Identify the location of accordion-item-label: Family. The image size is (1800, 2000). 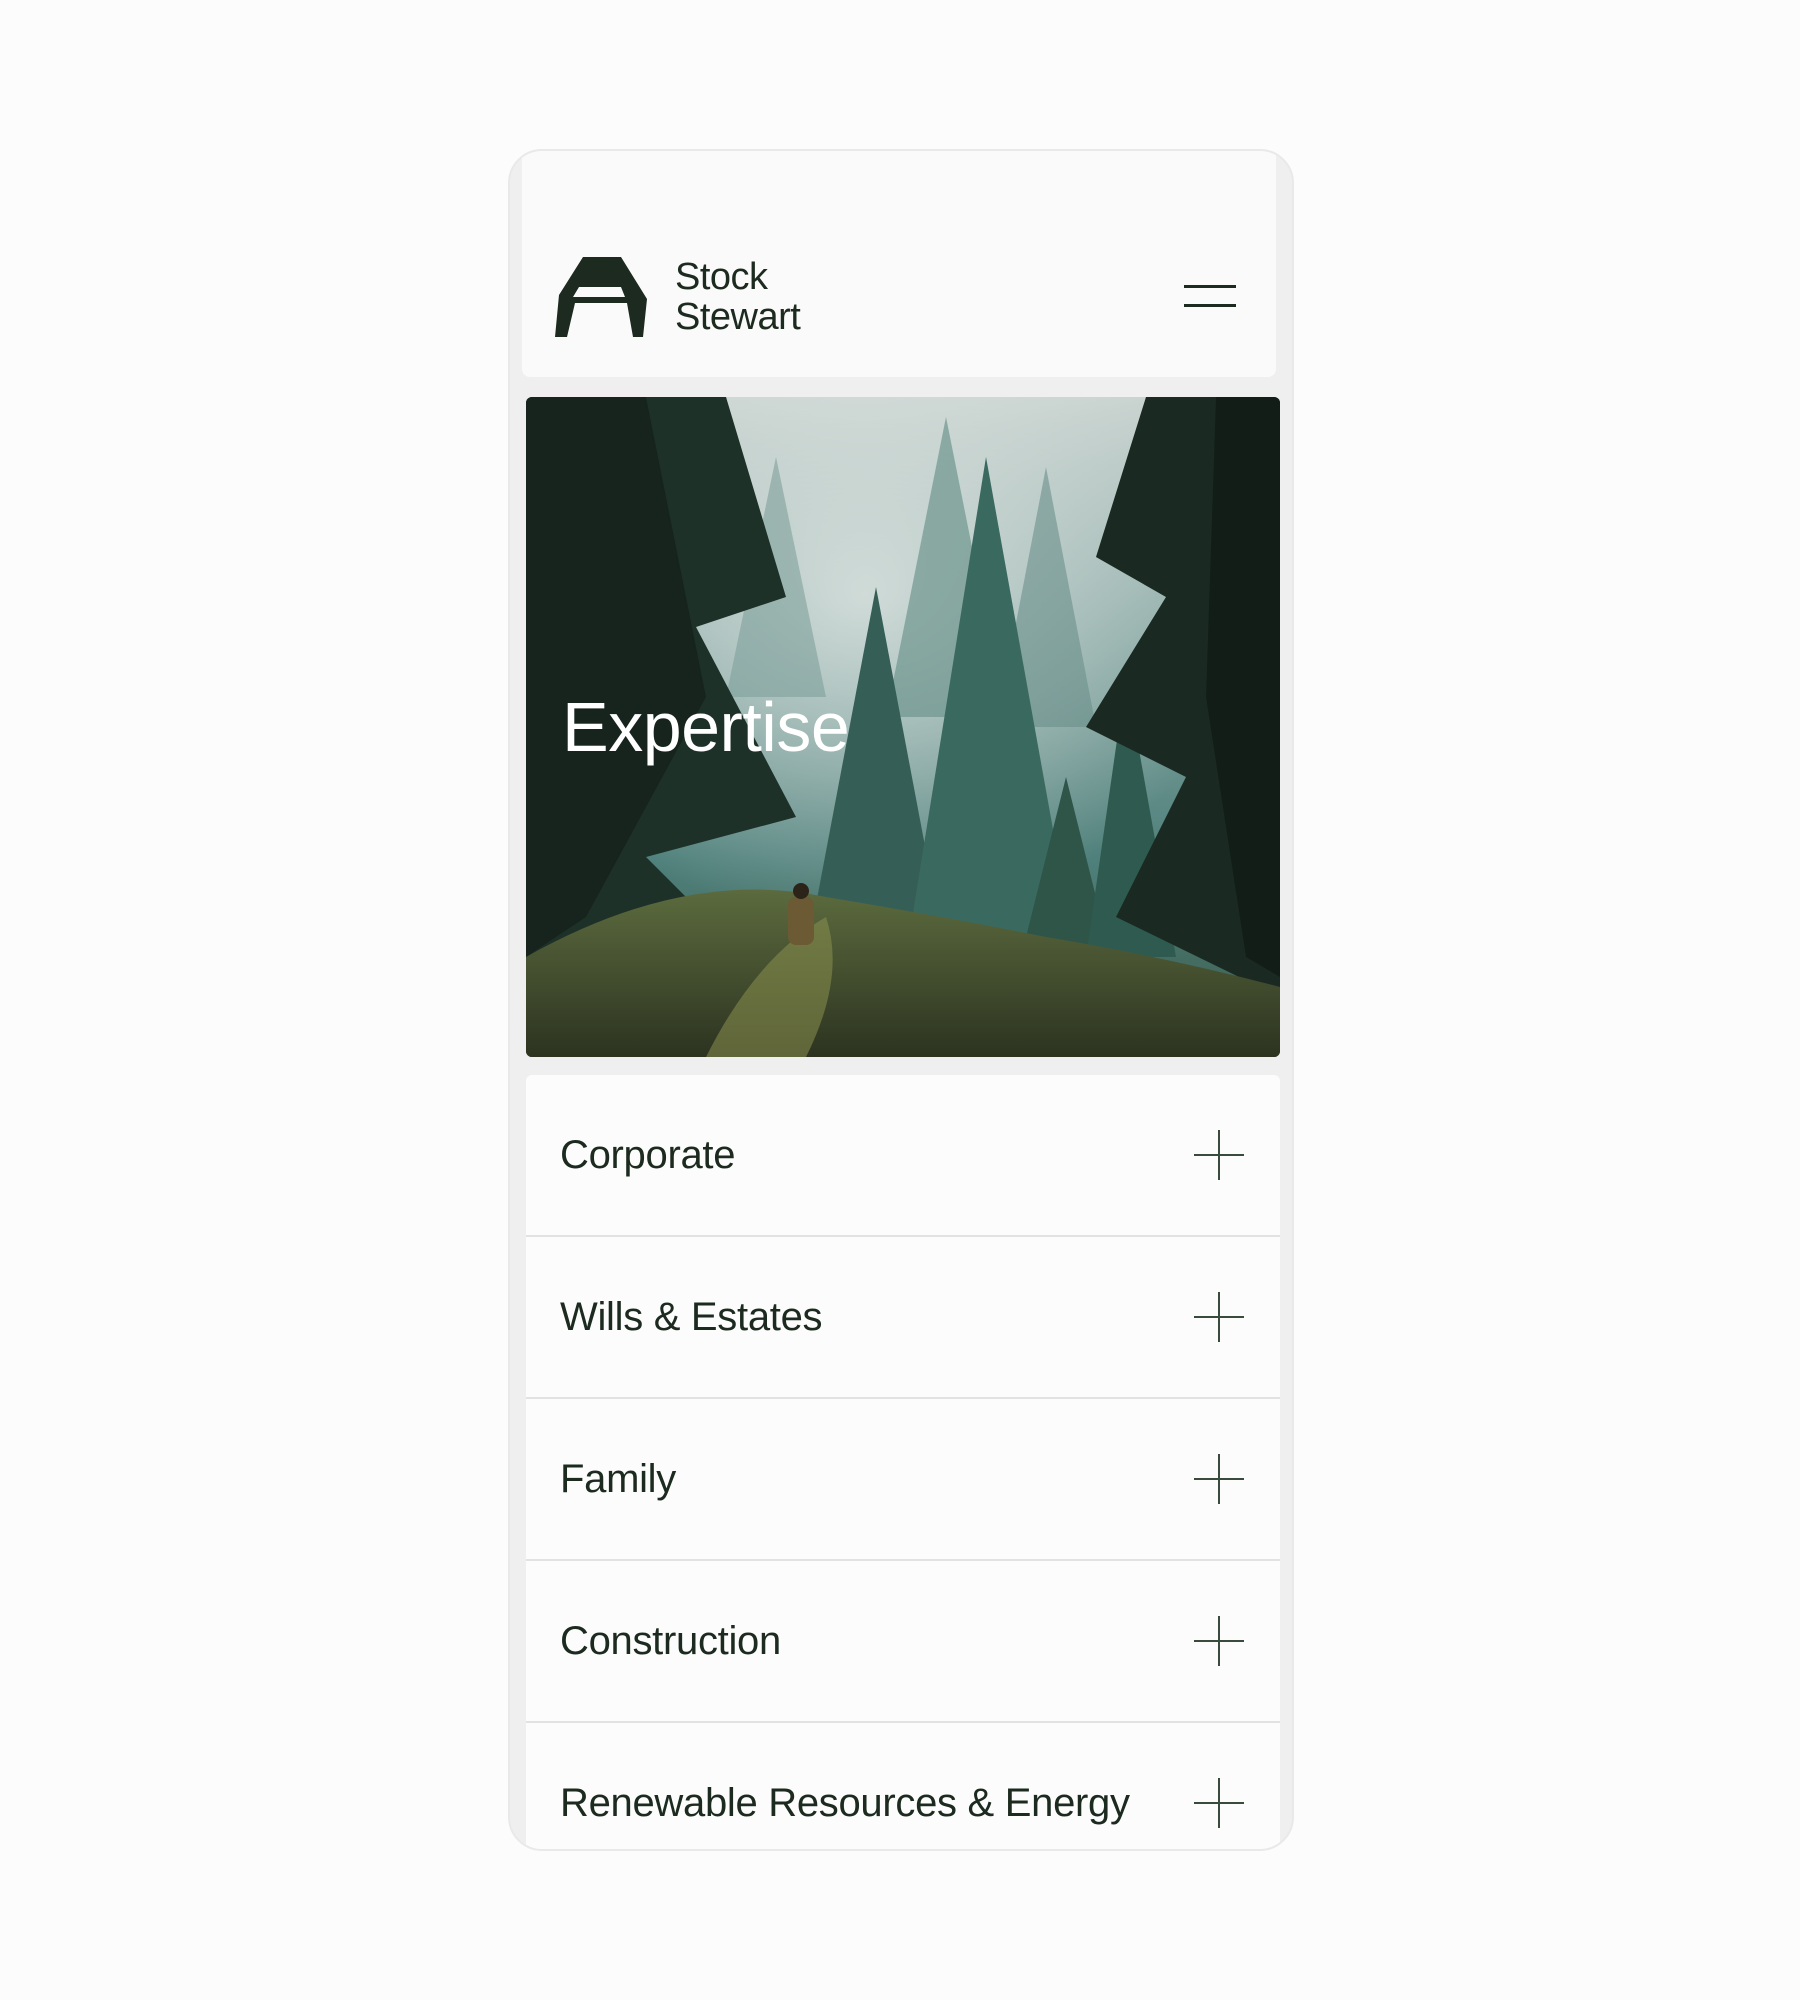
(618, 1479).